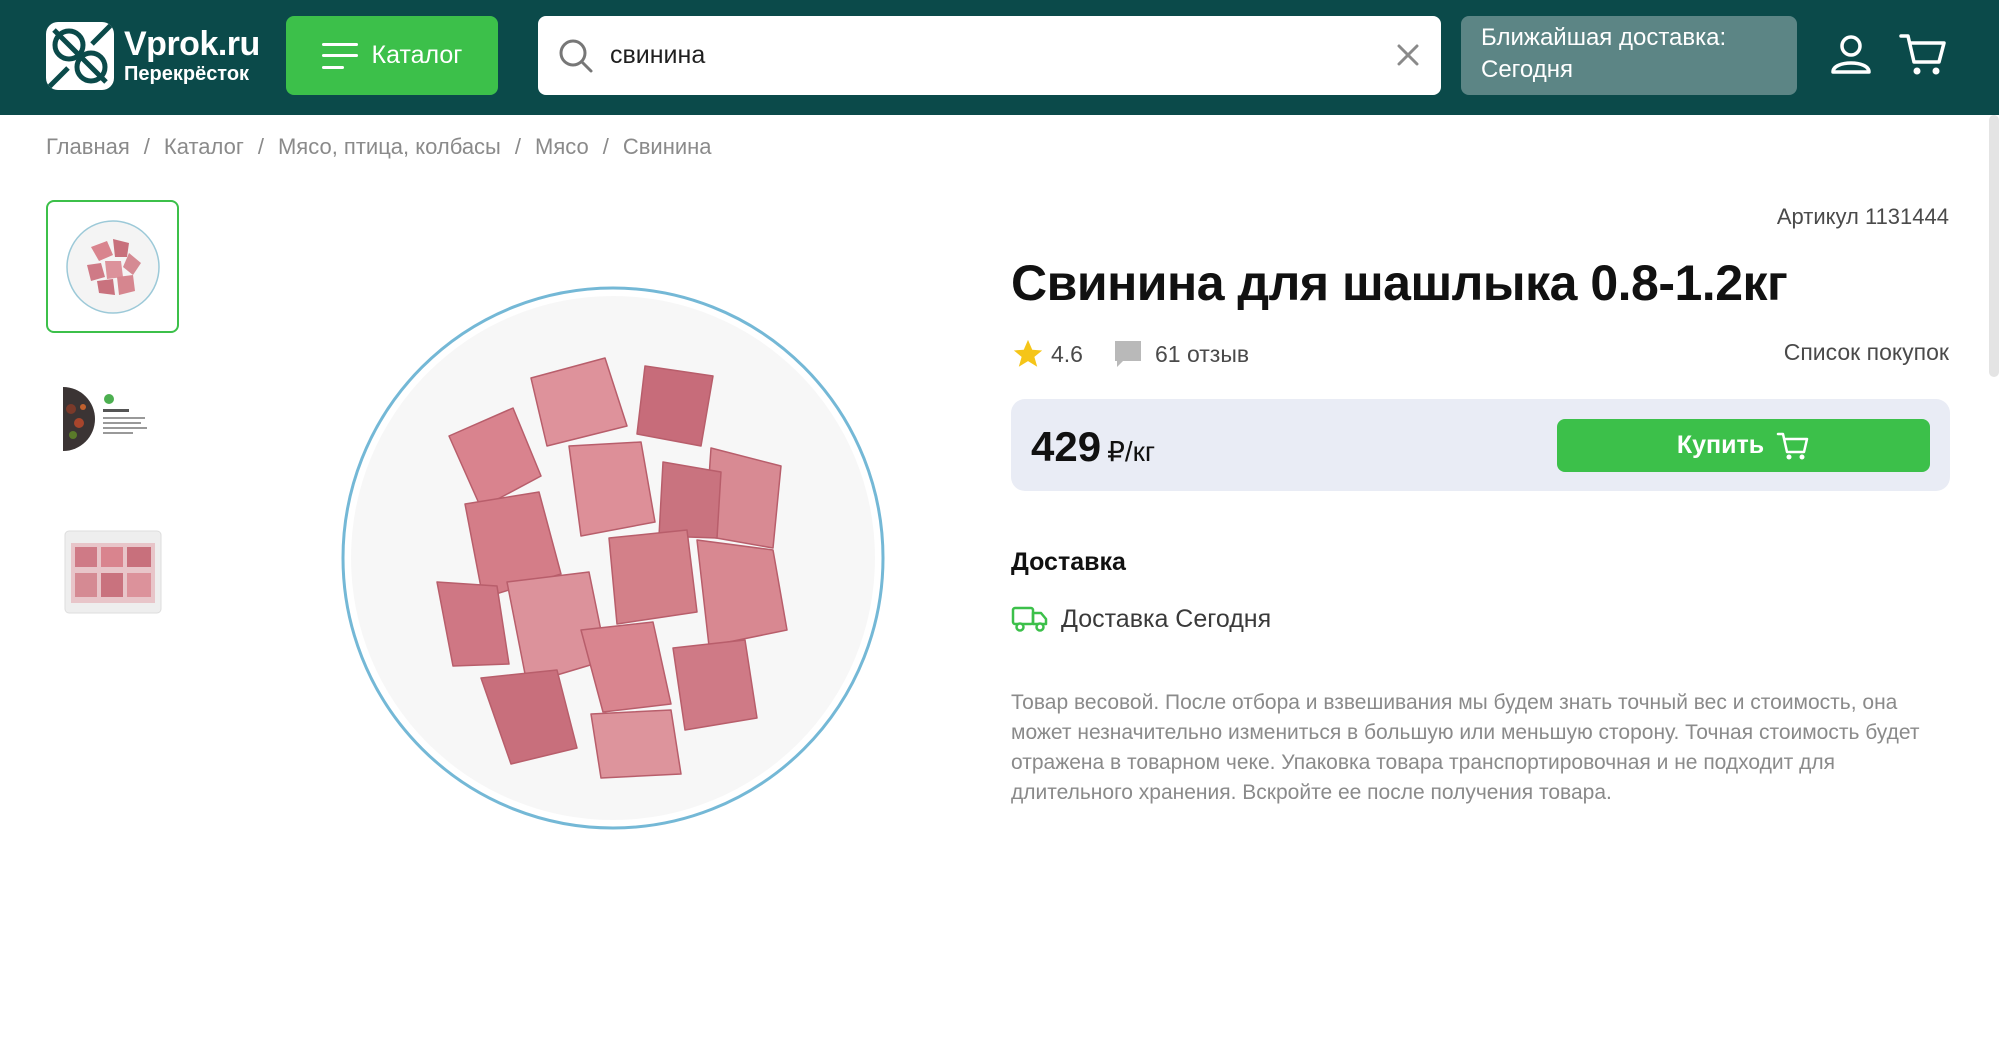  I want to click on product-title: Свинина для шашлыка 0.8-1.2кг, so click(1399, 283).